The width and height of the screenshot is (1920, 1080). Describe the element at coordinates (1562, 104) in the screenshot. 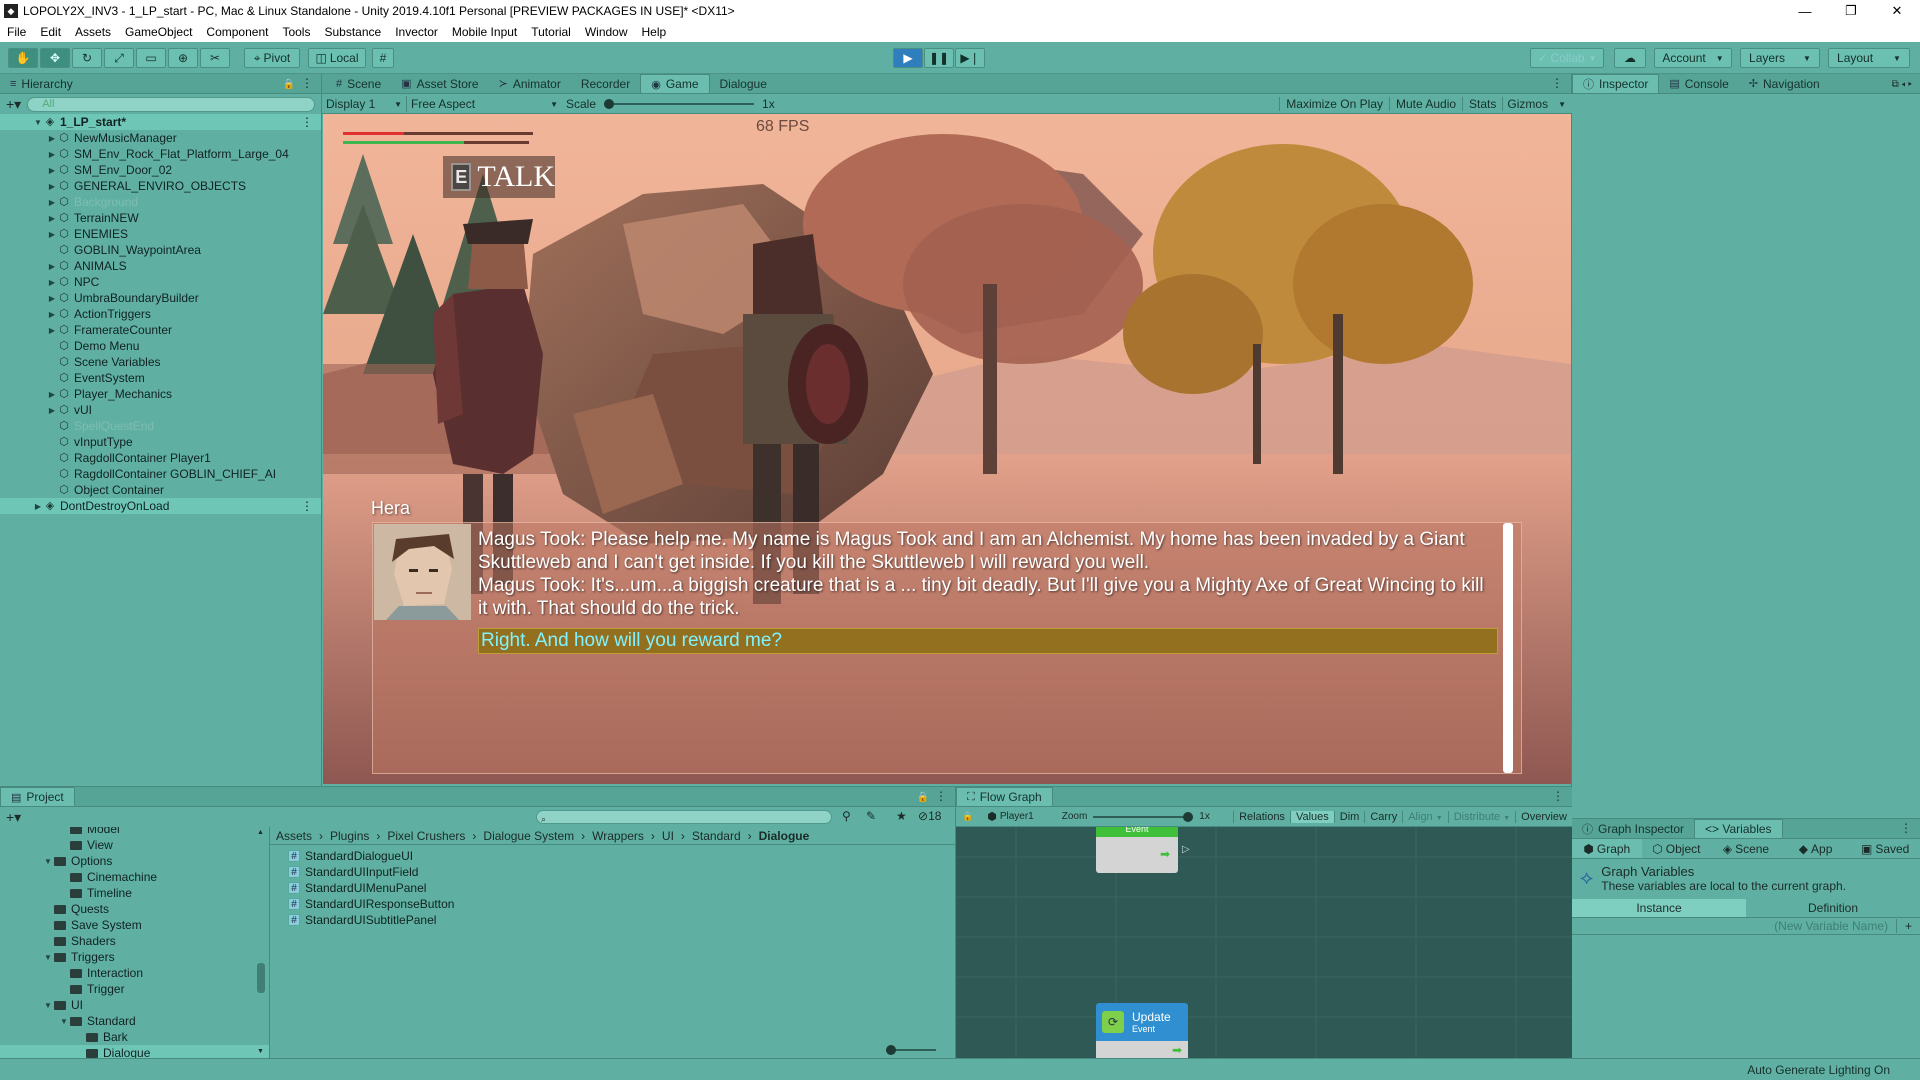

I see `chevron-down-icon: ▼` at that location.